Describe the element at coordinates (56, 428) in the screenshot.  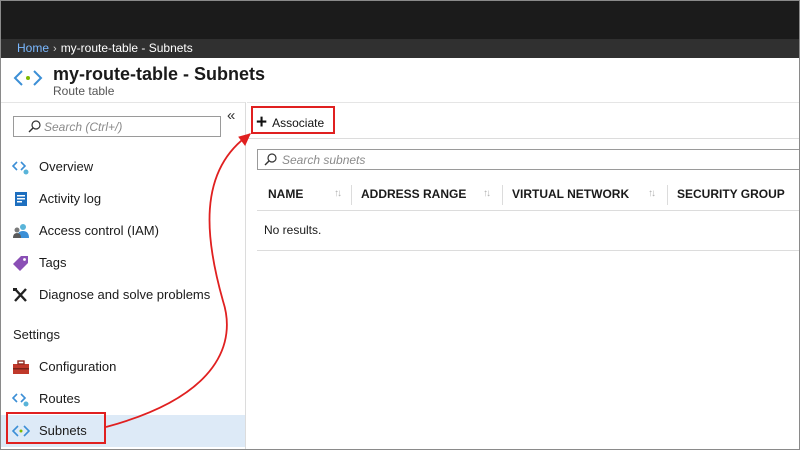
I see `subnets-highlight-box` at that location.